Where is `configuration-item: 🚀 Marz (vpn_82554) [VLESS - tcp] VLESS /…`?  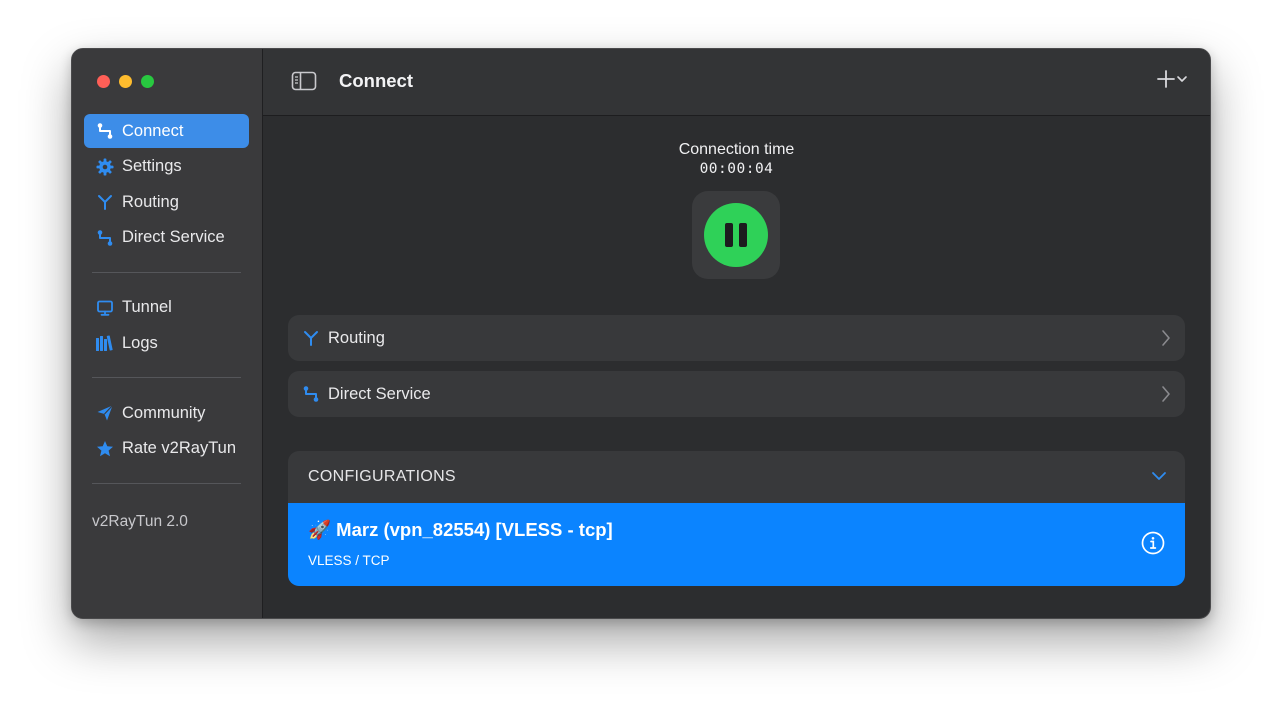 configuration-item: 🚀 Marz (vpn_82554) [VLESS - tcp] VLESS /… is located at coordinates (736, 544).